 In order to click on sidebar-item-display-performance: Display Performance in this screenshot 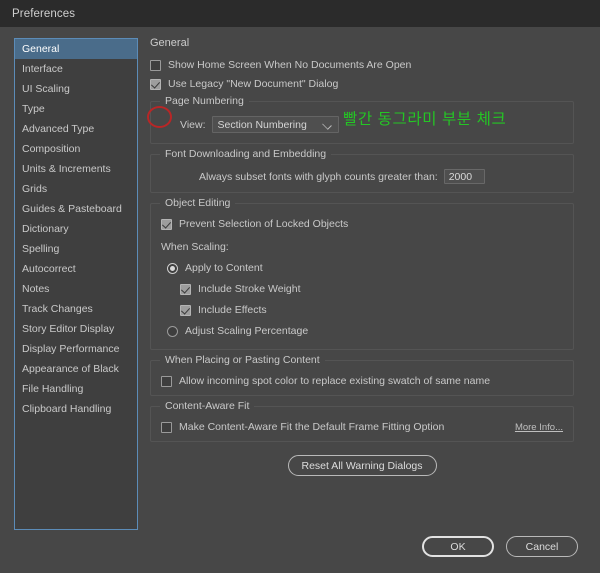, I will do `click(76, 349)`.